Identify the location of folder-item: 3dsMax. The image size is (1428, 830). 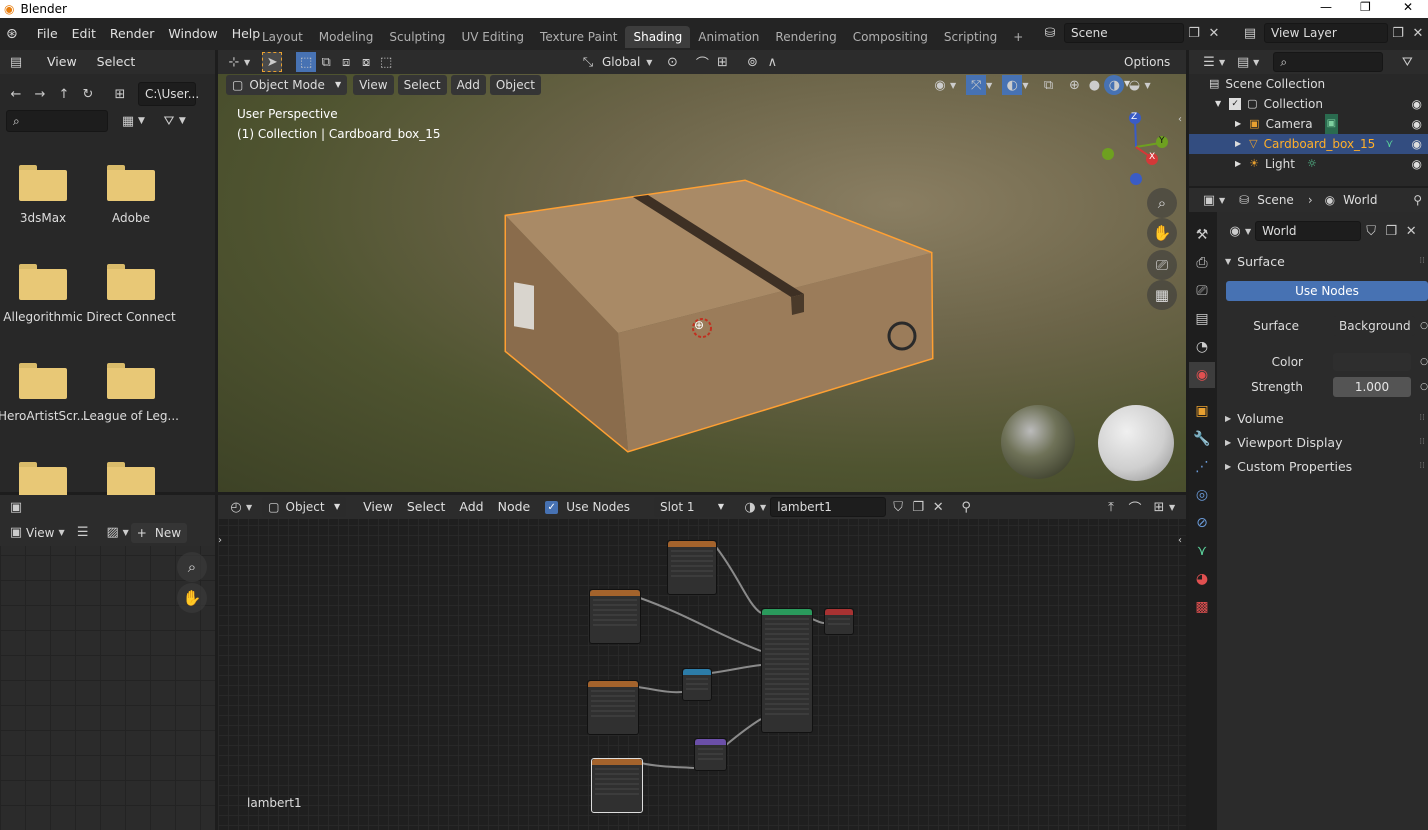
(46, 195).